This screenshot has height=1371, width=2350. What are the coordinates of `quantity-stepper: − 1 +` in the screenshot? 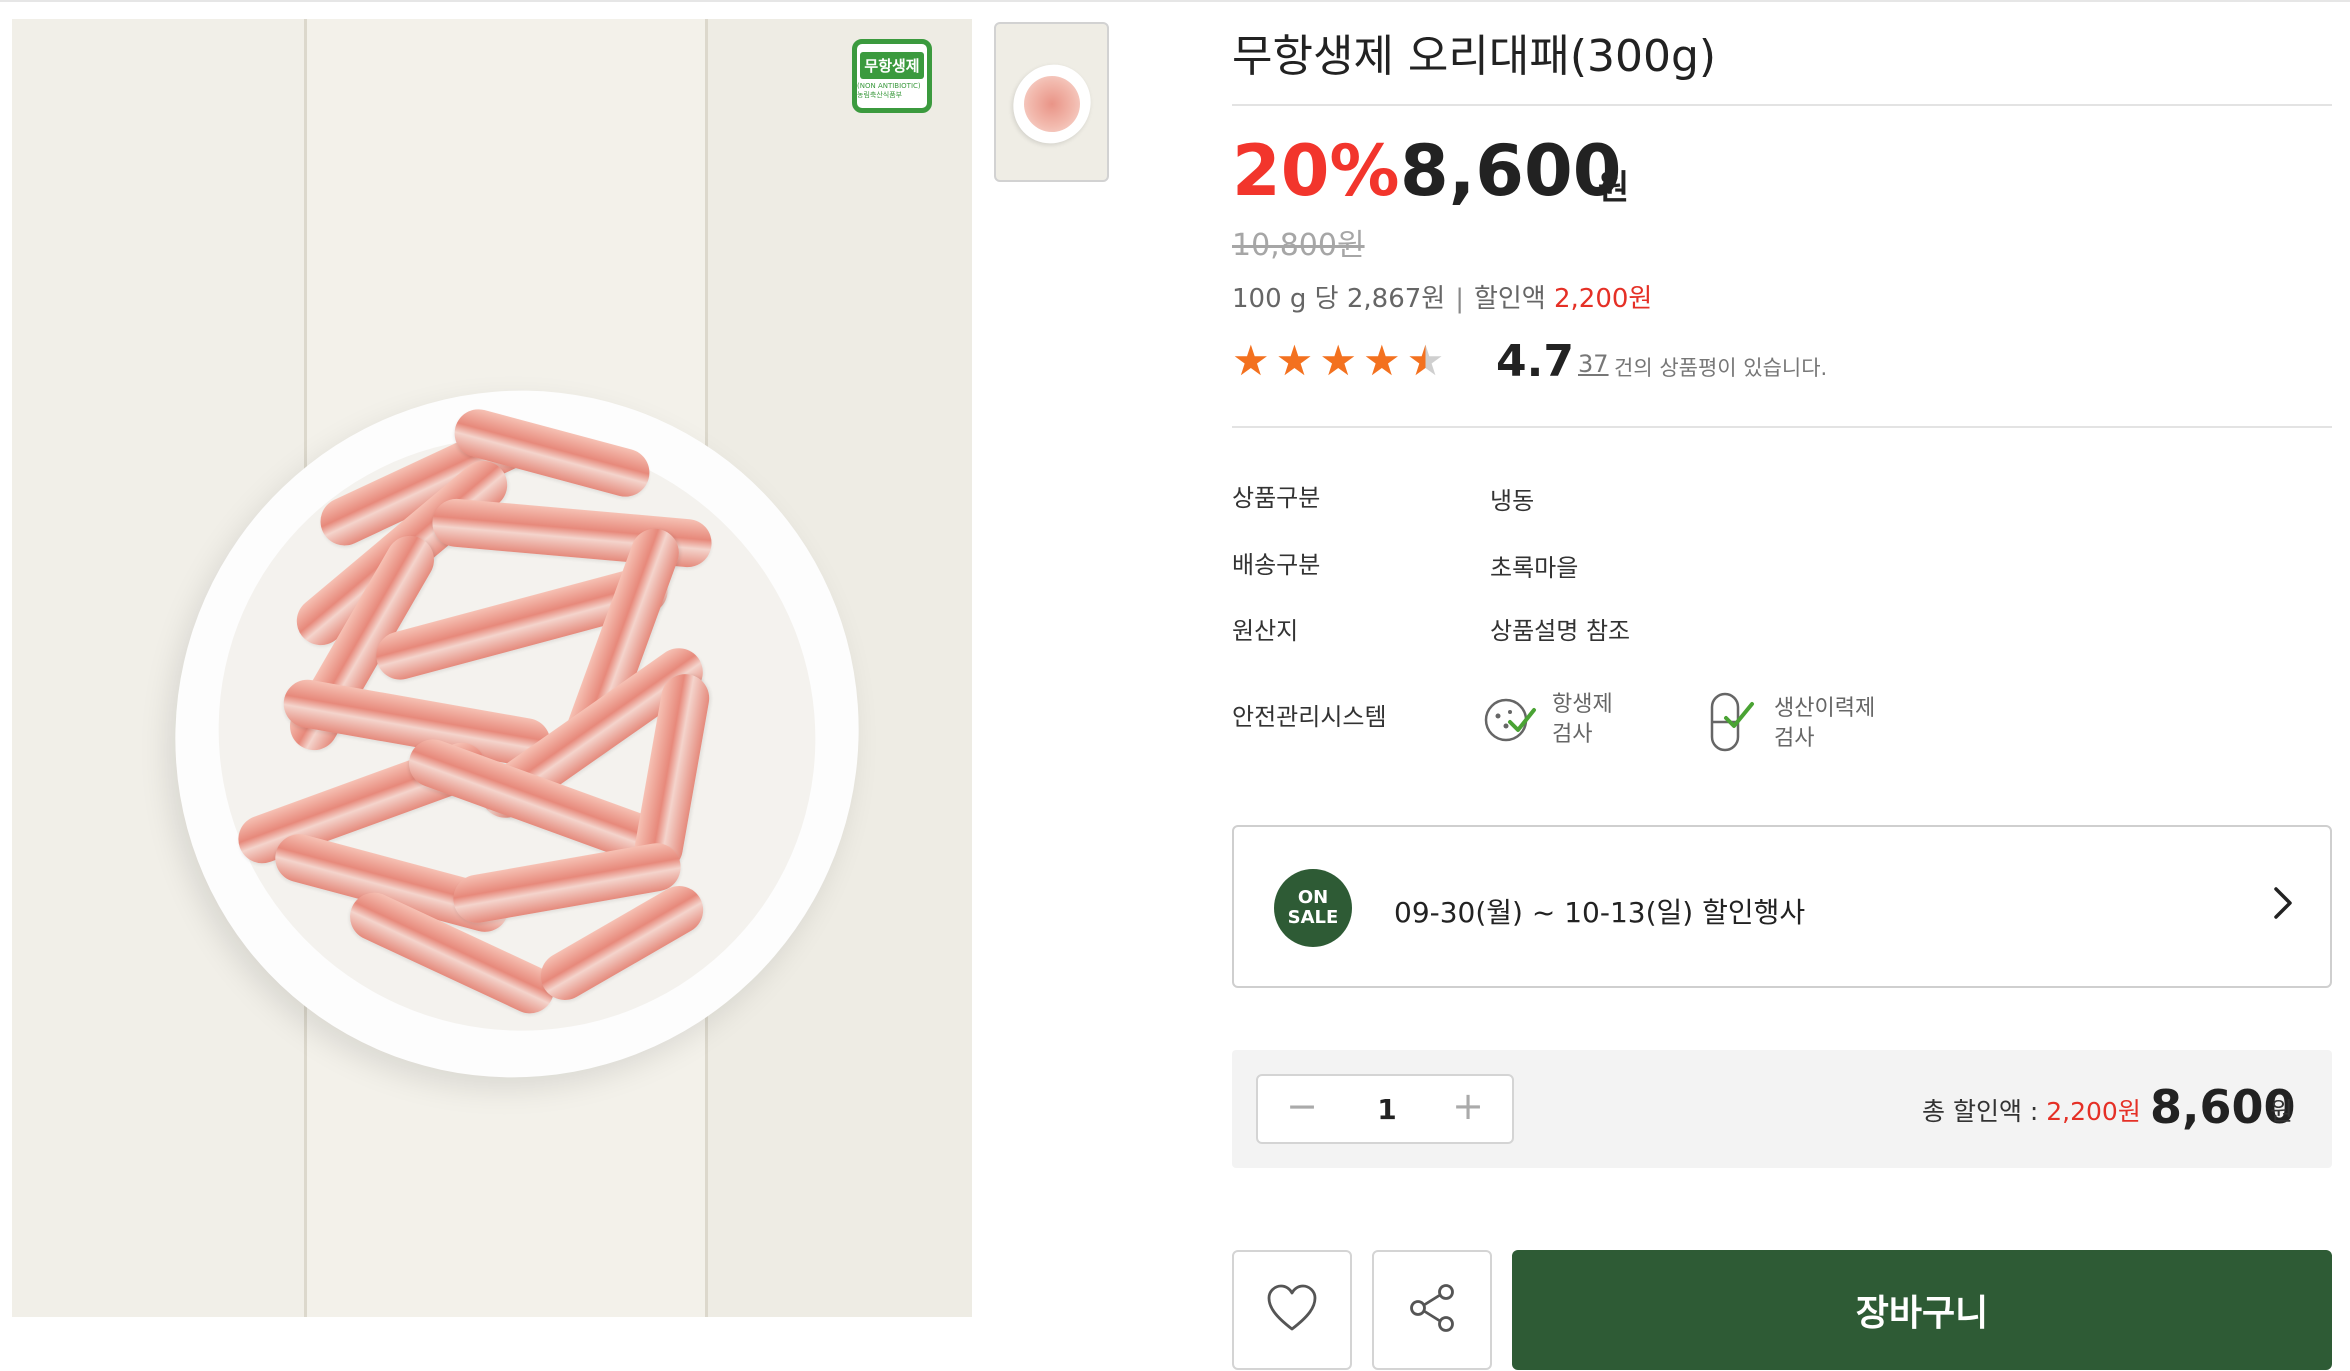 It's located at (1385, 1109).